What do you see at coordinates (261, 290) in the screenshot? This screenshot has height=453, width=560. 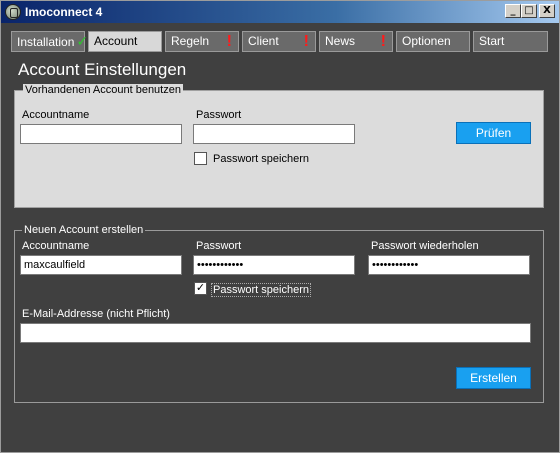 I see `new-save-password-label: Passwort speichern` at bounding box center [261, 290].